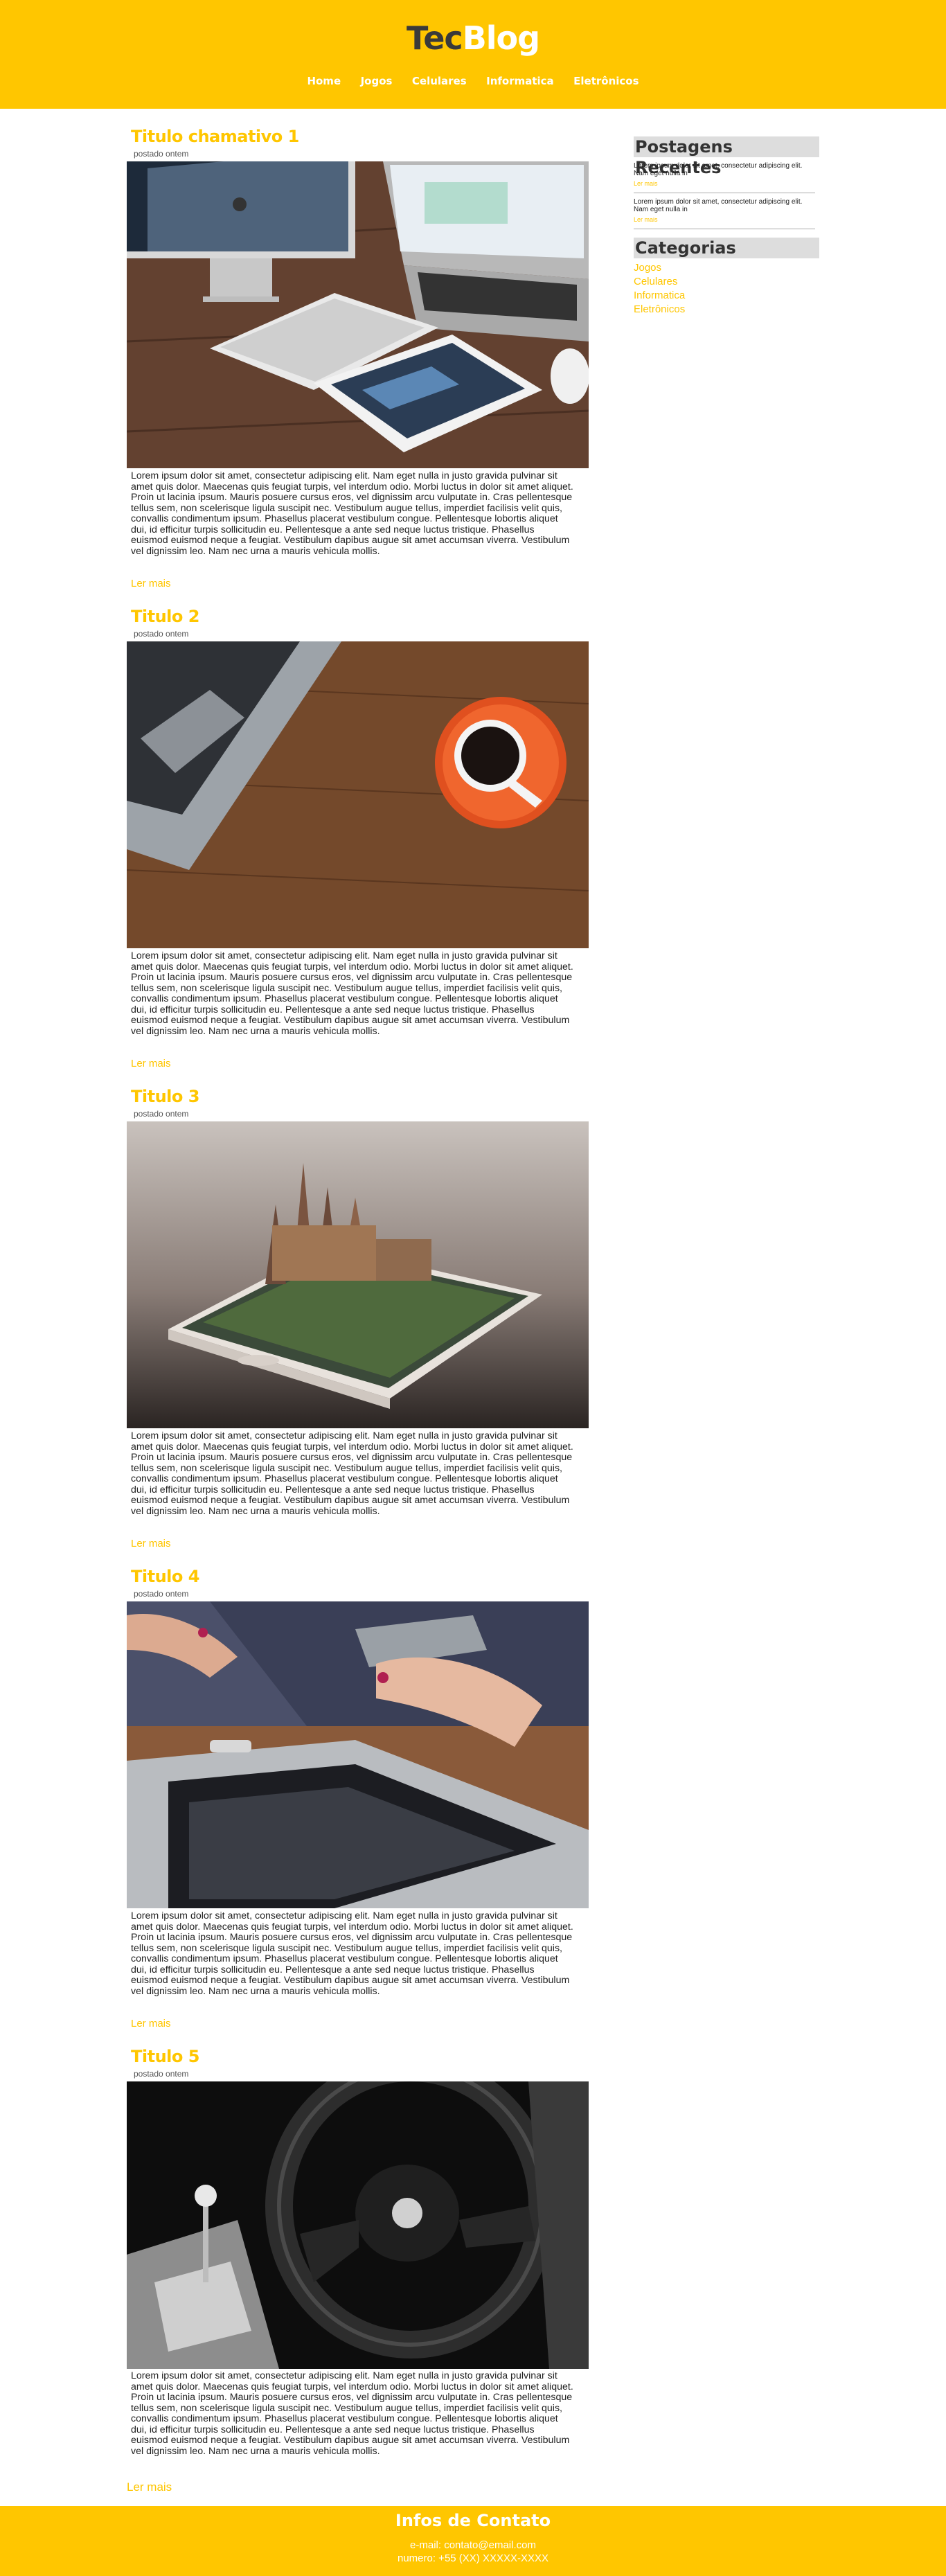  I want to click on post-image-laptop-coffee, so click(358, 794).